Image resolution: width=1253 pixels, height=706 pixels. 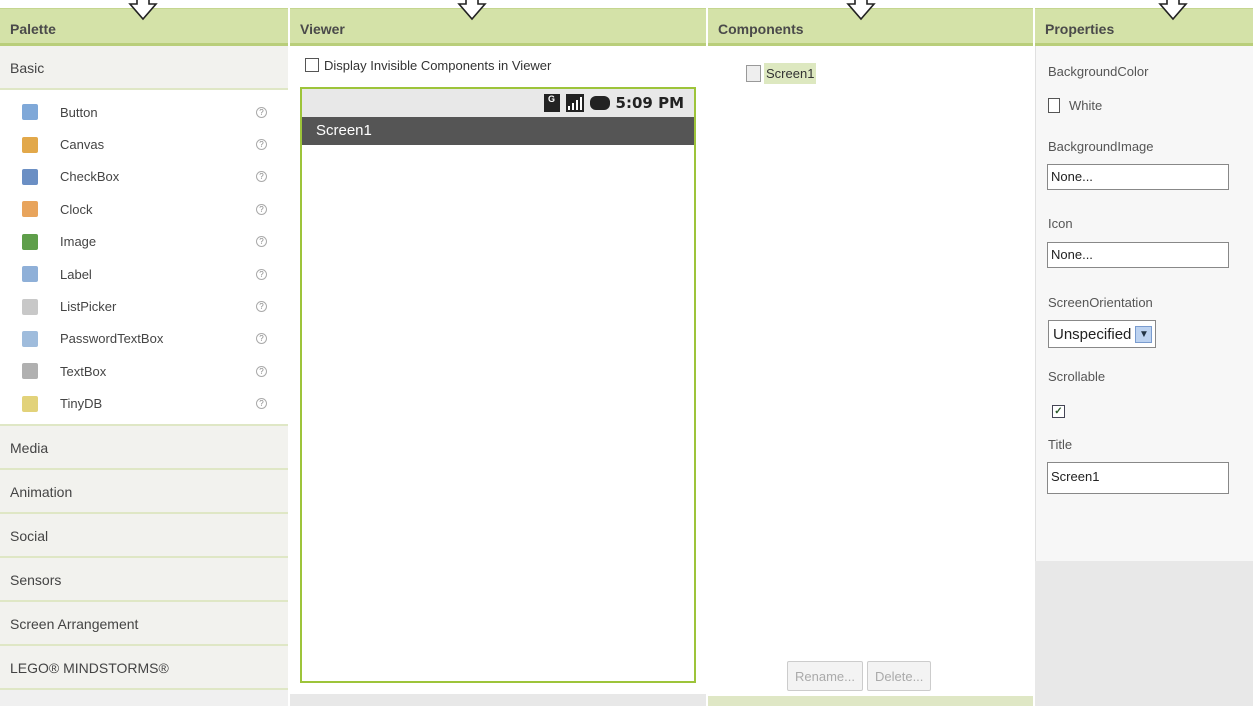 What do you see at coordinates (1138, 478) in the screenshot?
I see `title-input: Screen1` at bounding box center [1138, 478].